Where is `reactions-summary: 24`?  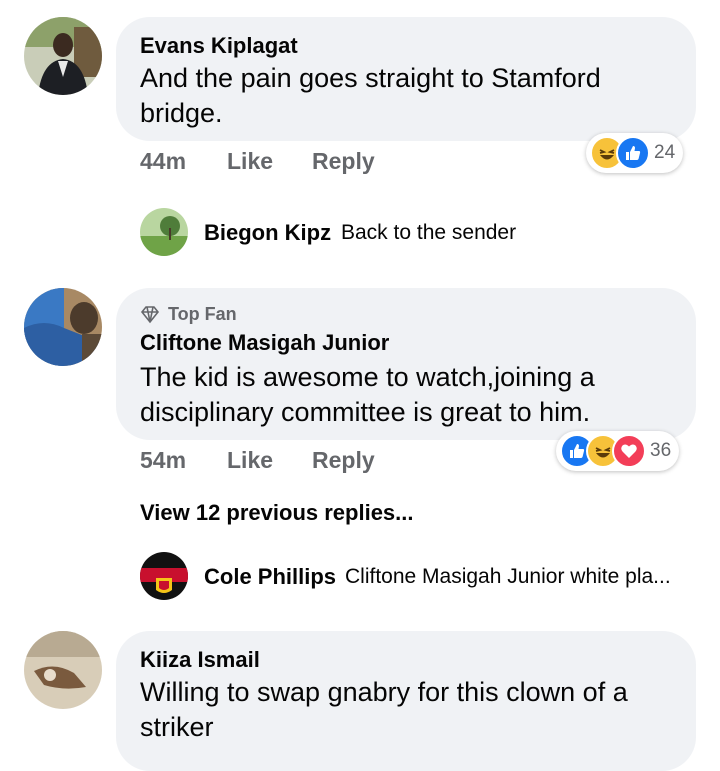
reactions-summary: 24 is located at coordinates (635, 153).